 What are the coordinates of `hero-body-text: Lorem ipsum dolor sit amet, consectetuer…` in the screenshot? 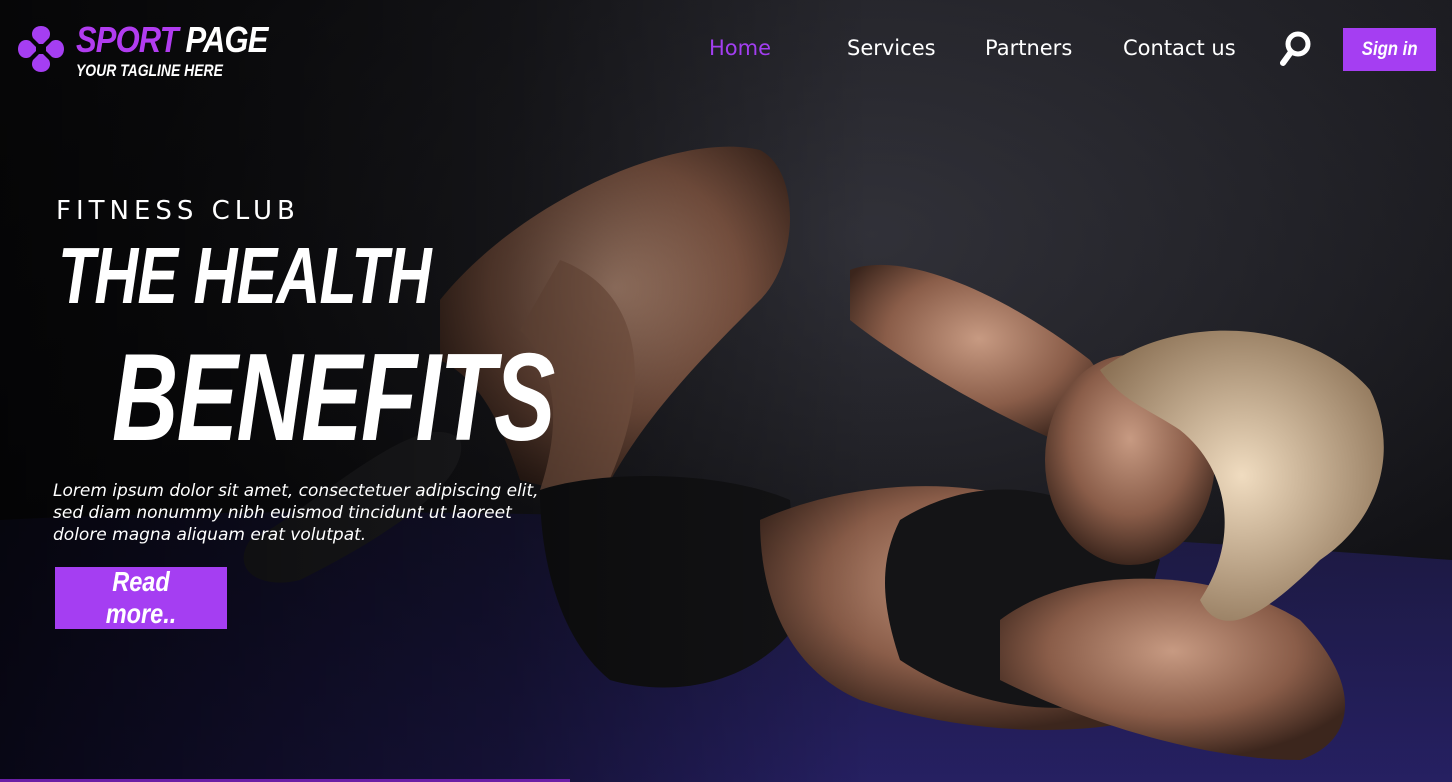 It's located at (296, 513).